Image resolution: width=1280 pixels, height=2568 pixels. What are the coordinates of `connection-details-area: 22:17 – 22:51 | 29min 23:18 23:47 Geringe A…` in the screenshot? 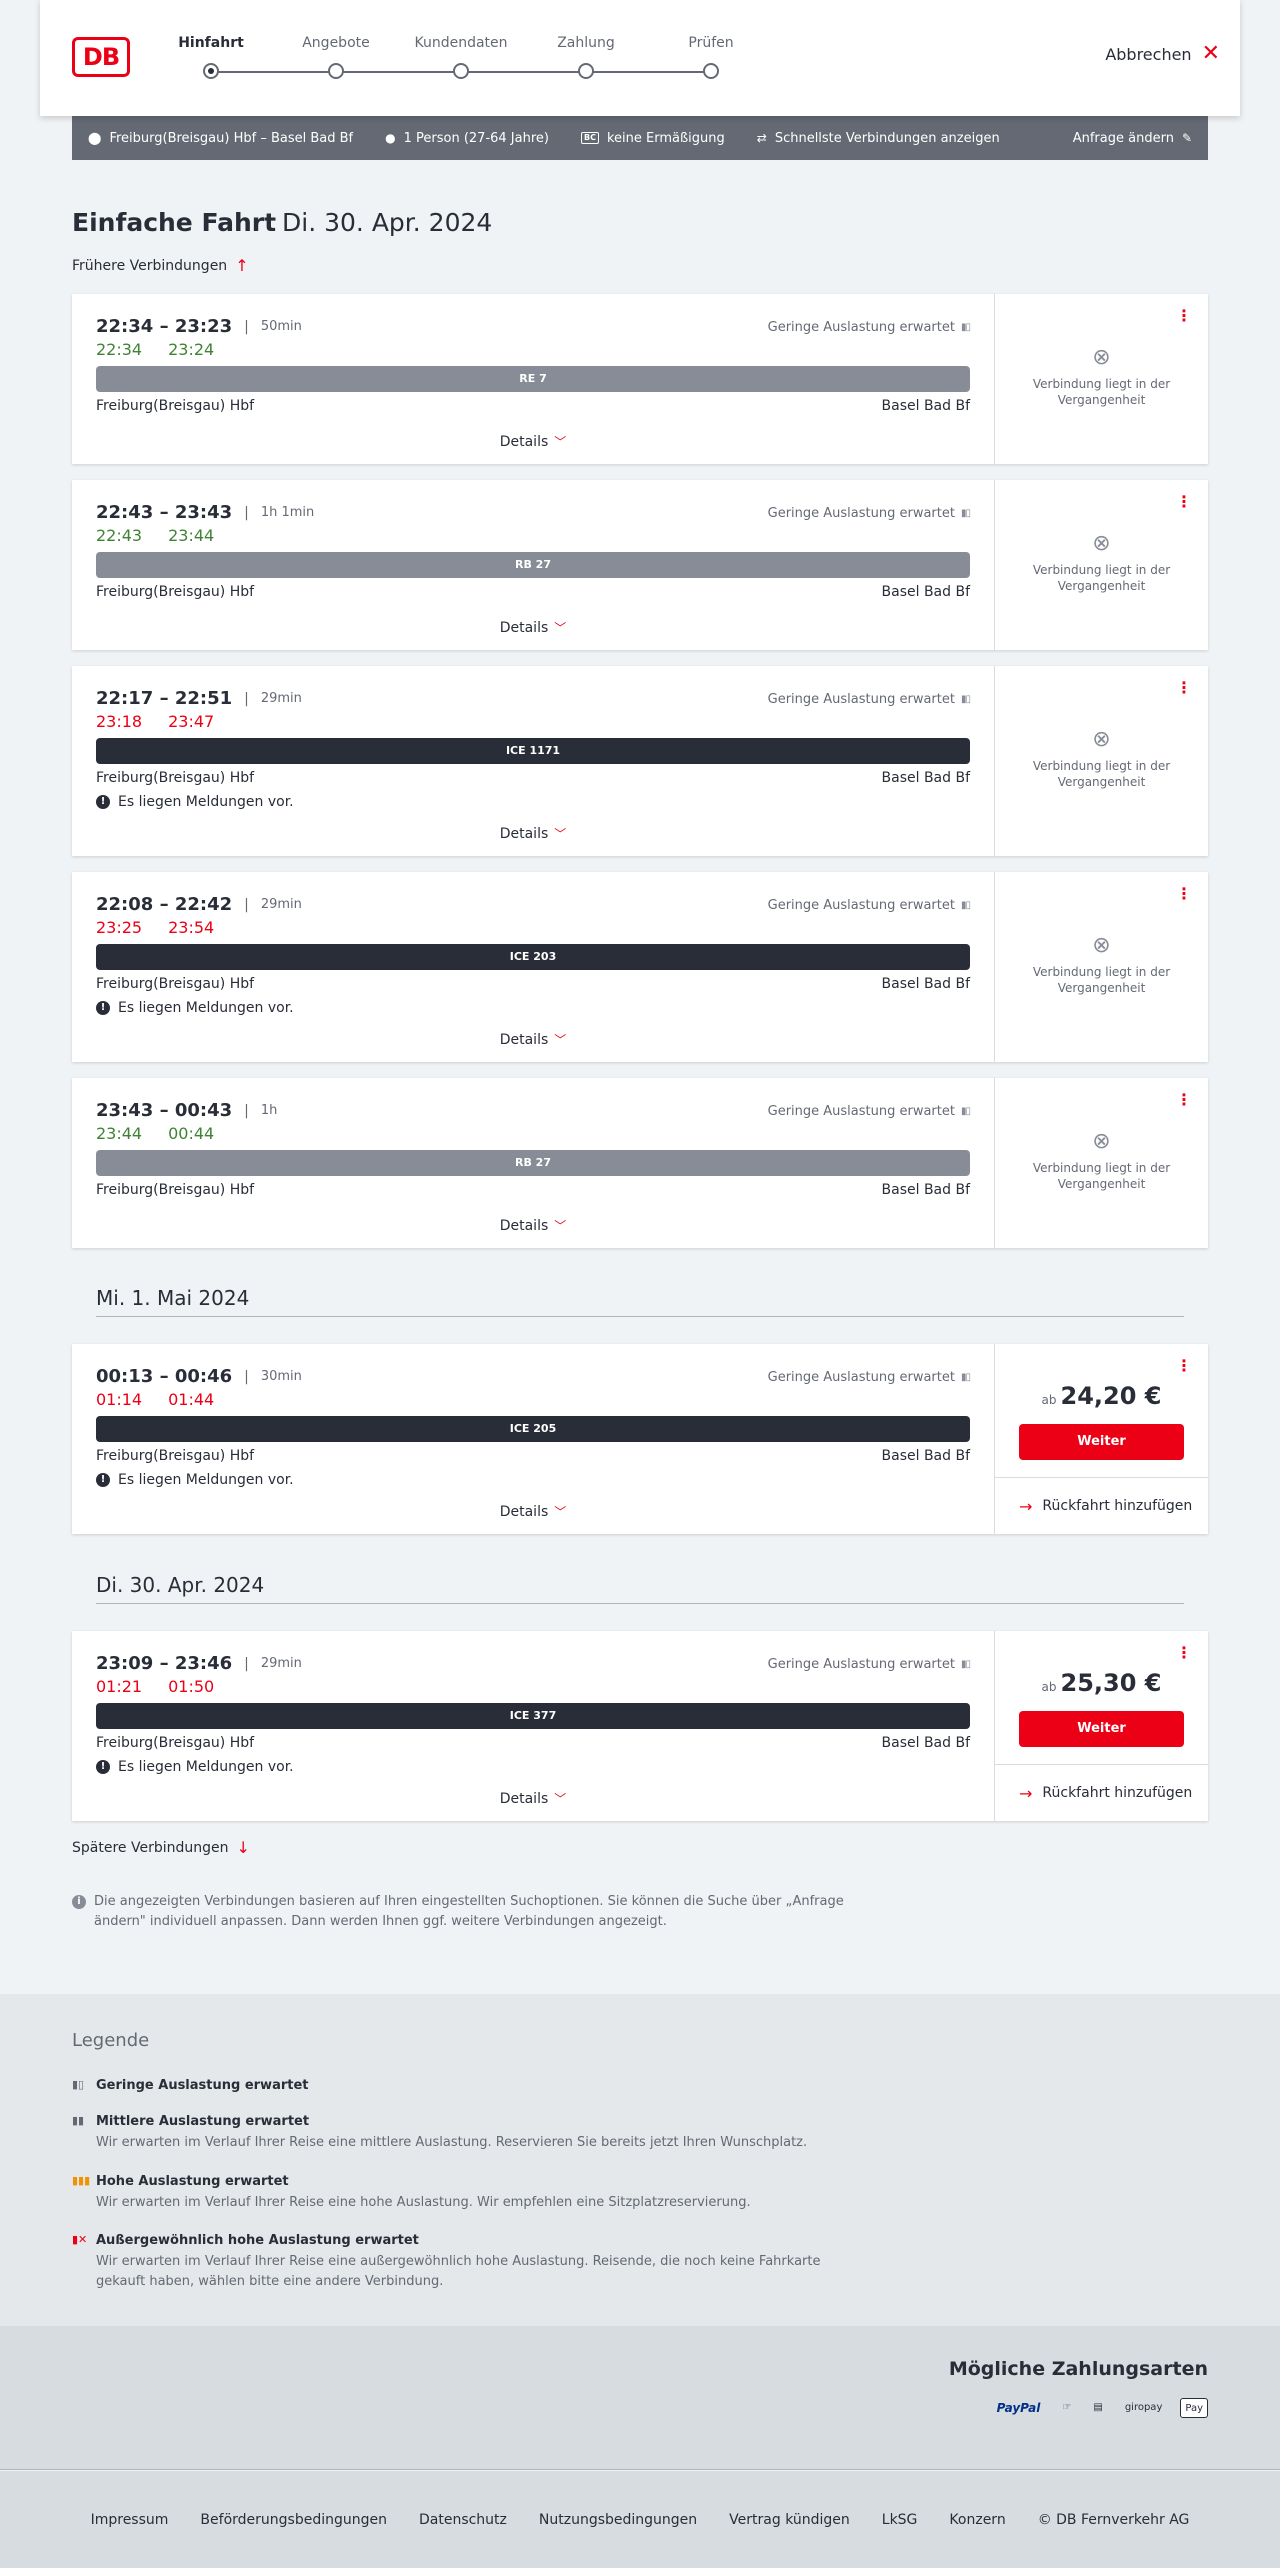 It's located at (533, 761).